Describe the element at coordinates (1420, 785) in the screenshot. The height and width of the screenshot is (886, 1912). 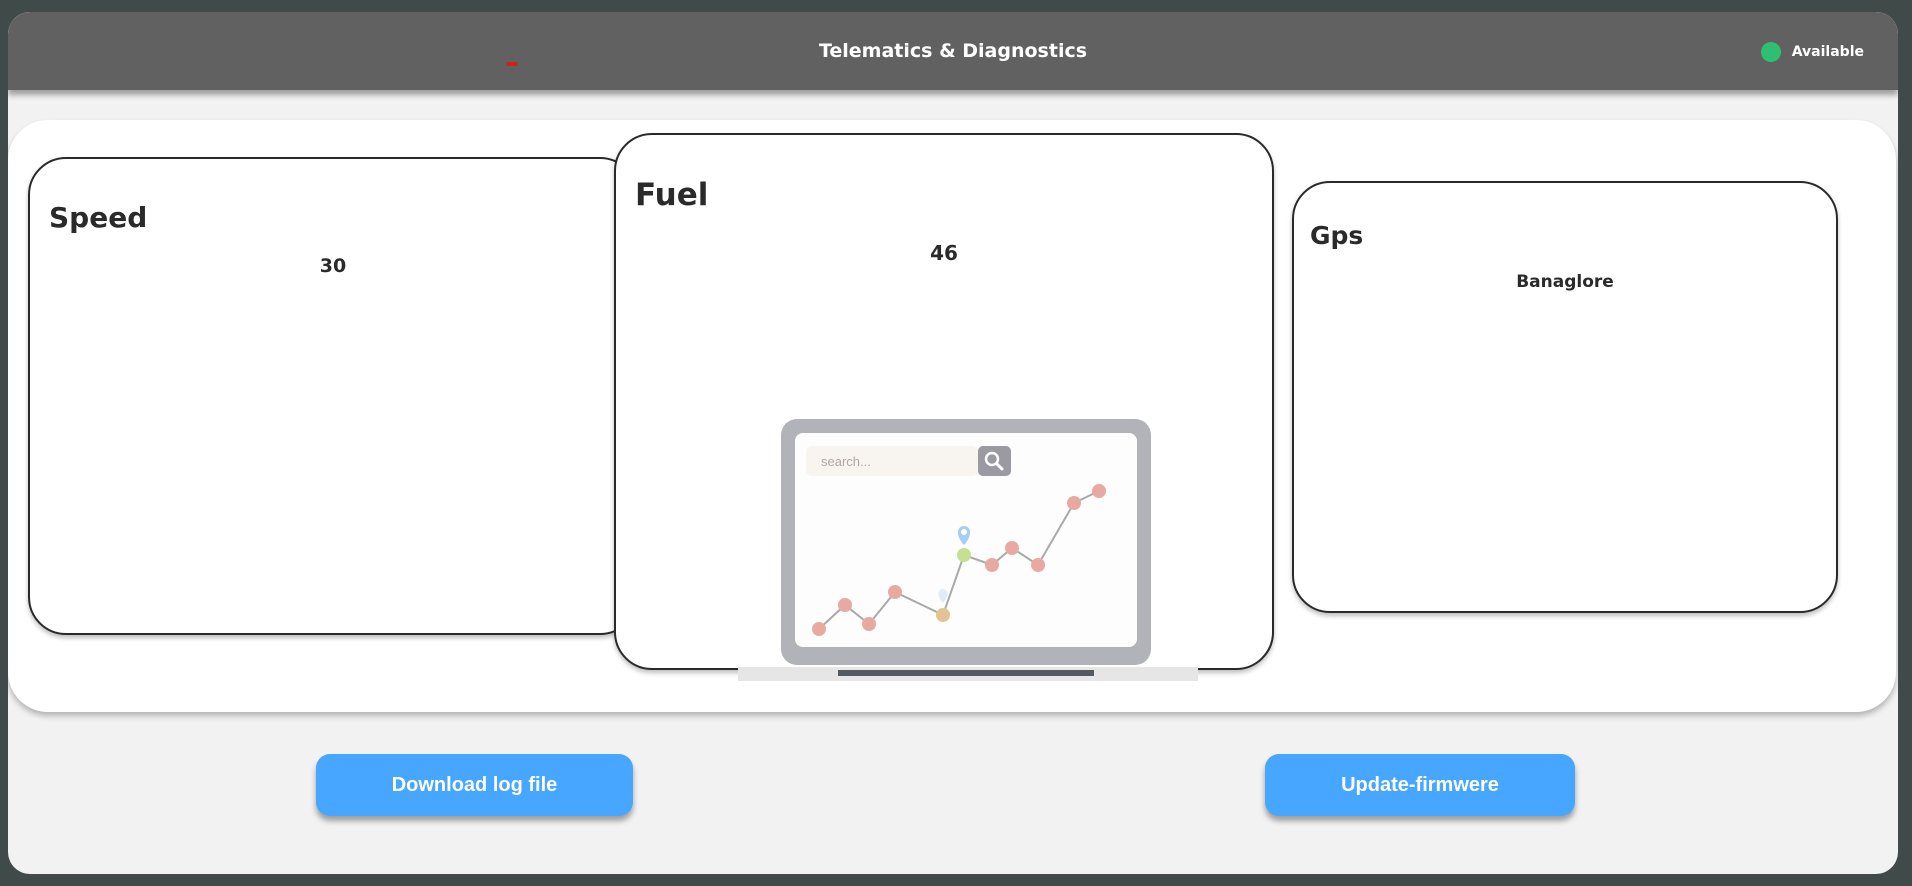
I see `update-firmware-button: Update-firmwere` at that location.